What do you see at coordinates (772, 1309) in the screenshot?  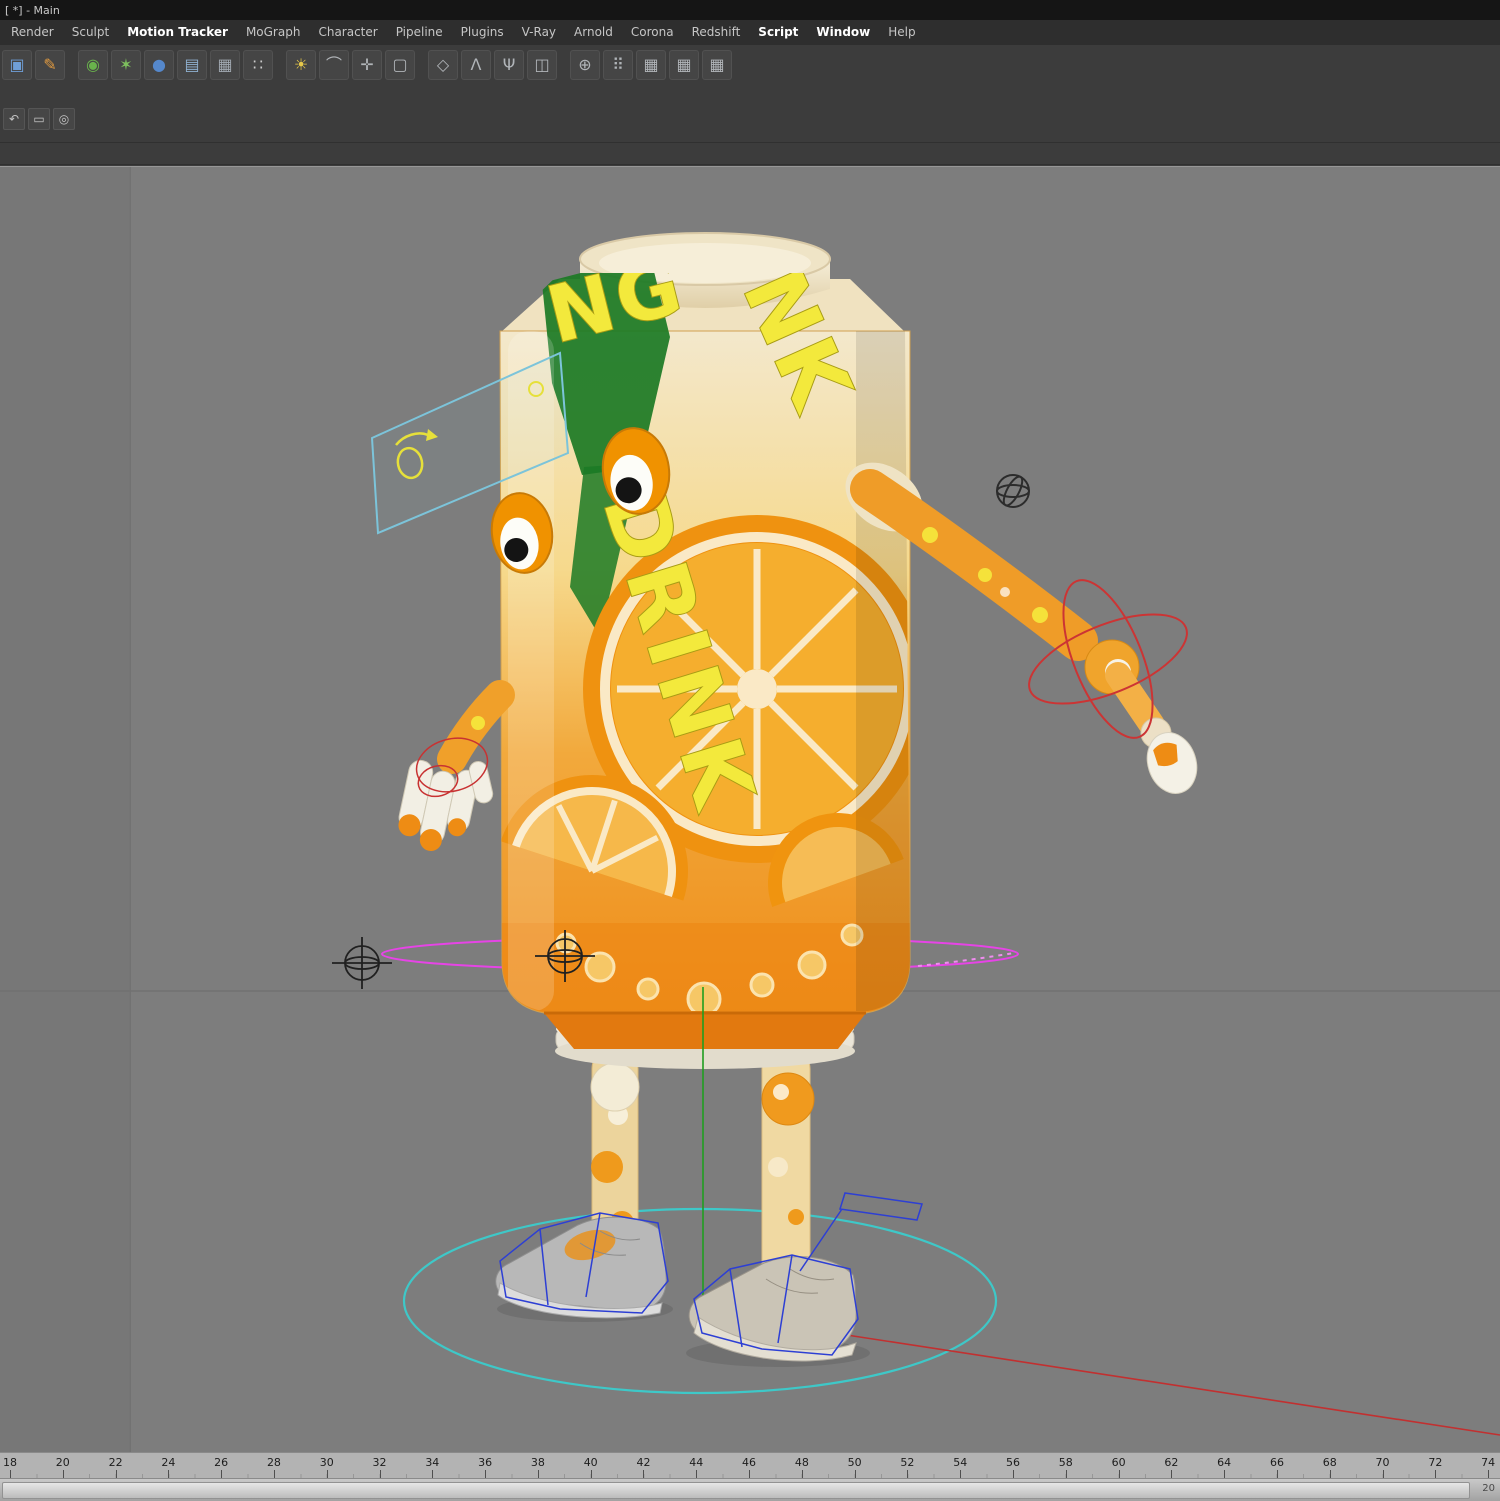 I see `right-shoe` at bounding box center [772, 1309].